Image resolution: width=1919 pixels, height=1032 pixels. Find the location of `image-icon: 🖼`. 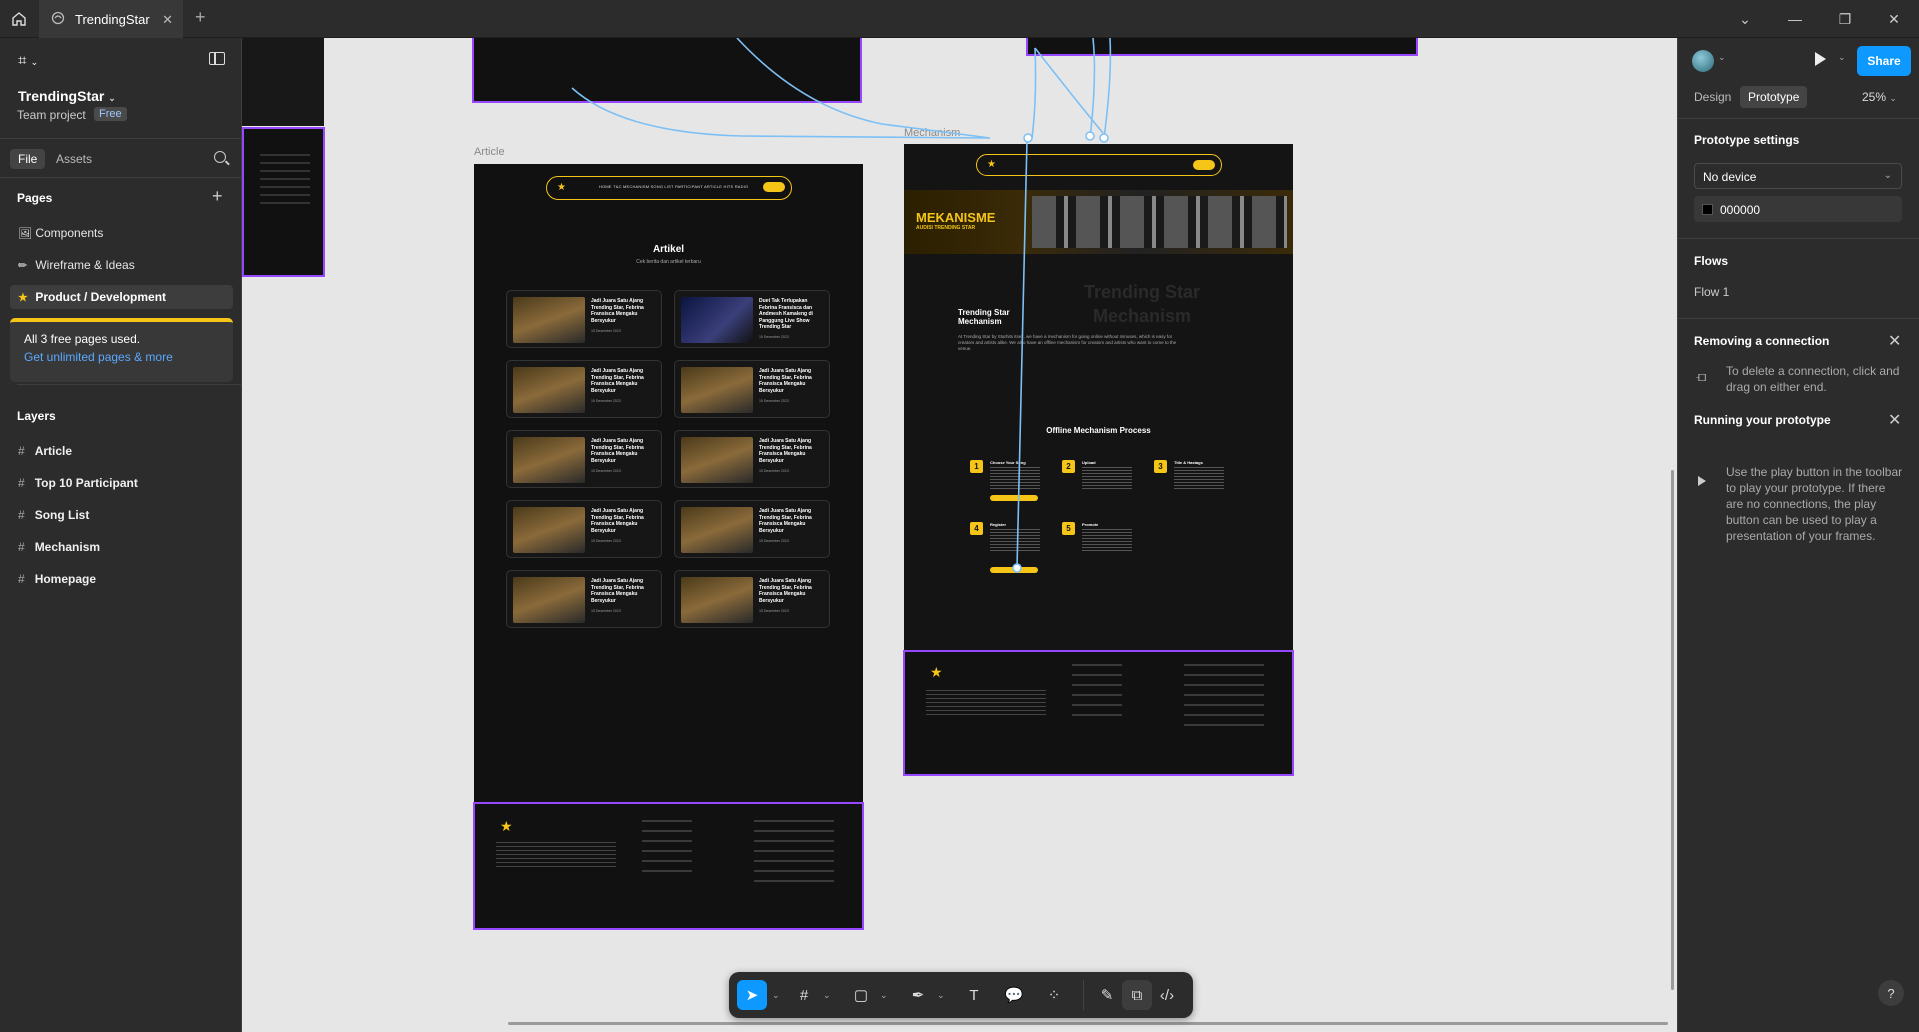

image-icon: 🖼 is located at coordinates (25, 234).